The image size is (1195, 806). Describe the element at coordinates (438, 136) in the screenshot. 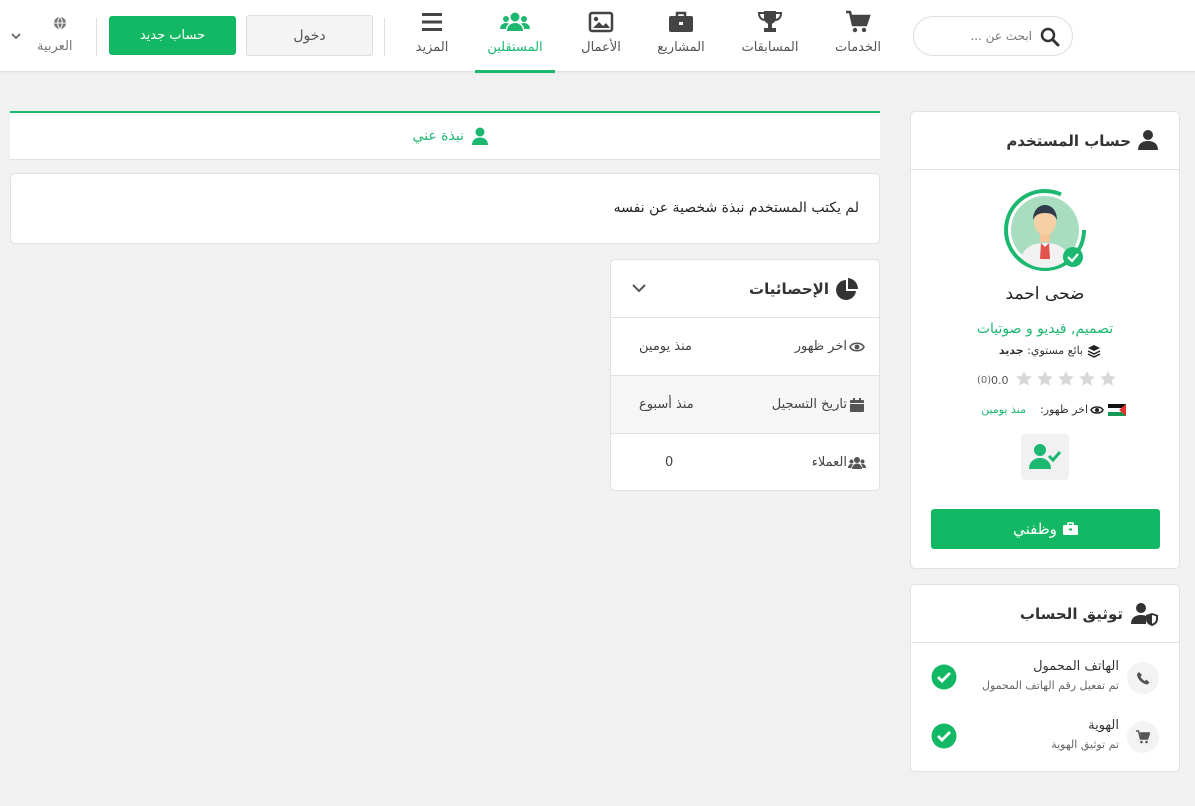

I see `tab-label: نبذة عني` at that location.